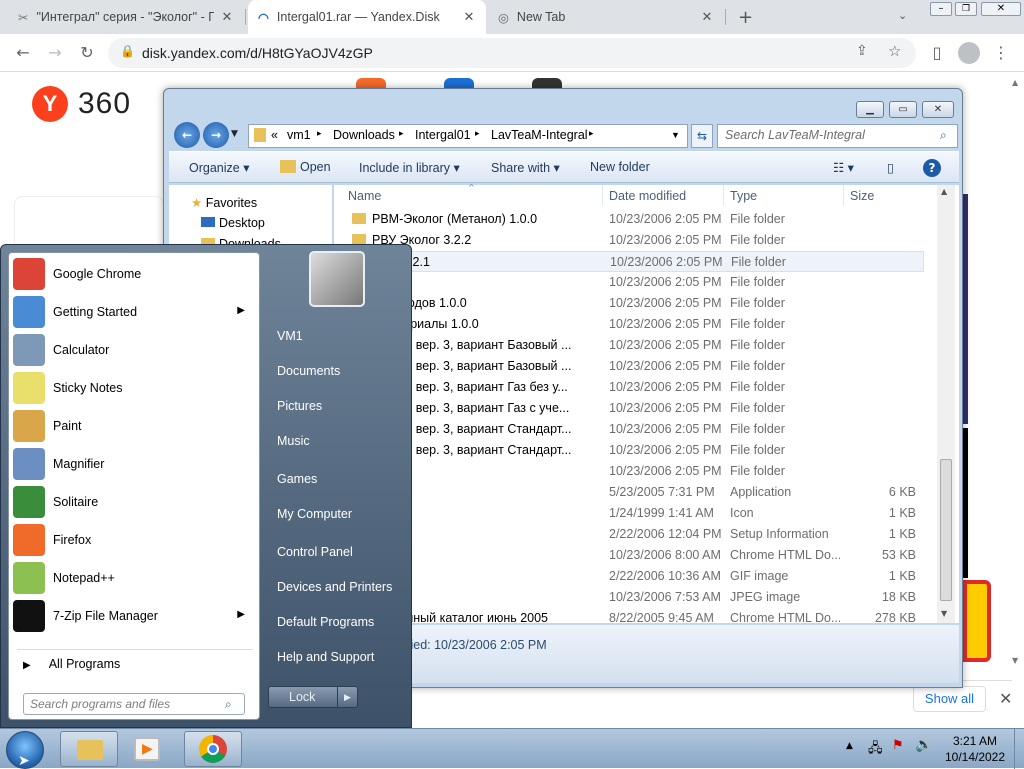  I want to click on column-size: Size, so click(862, 196).